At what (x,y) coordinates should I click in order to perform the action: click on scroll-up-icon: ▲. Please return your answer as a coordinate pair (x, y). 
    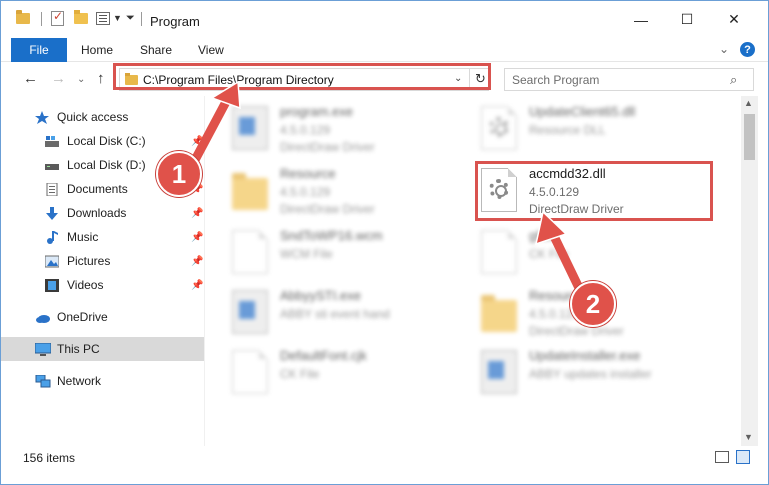
    Looking at the image, I should click on (748, 103).